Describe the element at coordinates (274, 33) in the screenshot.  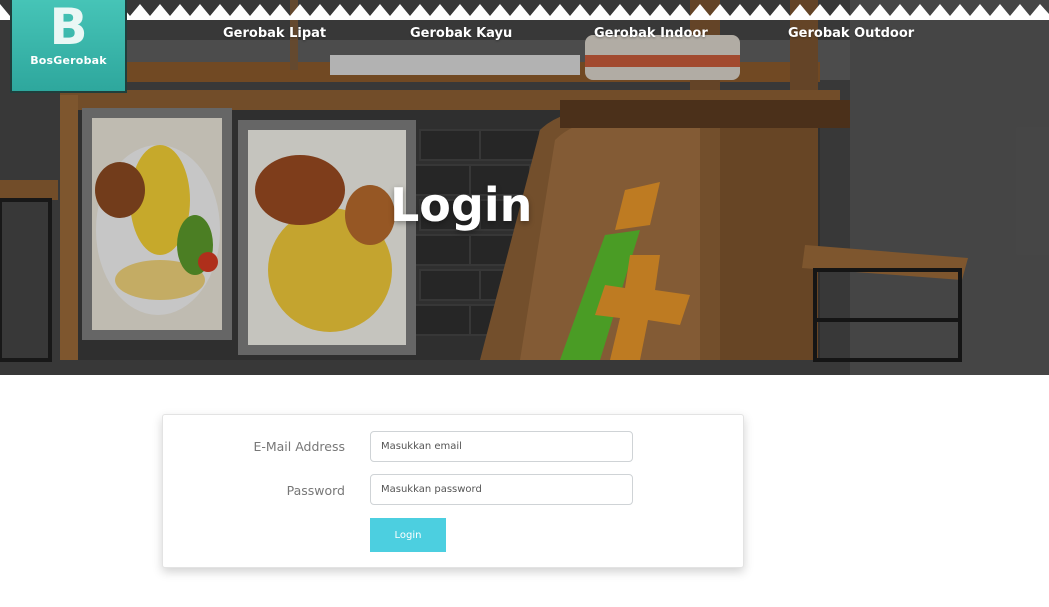
I see `nav-gerobak-lipat: Gerobak Lipat` at that location.